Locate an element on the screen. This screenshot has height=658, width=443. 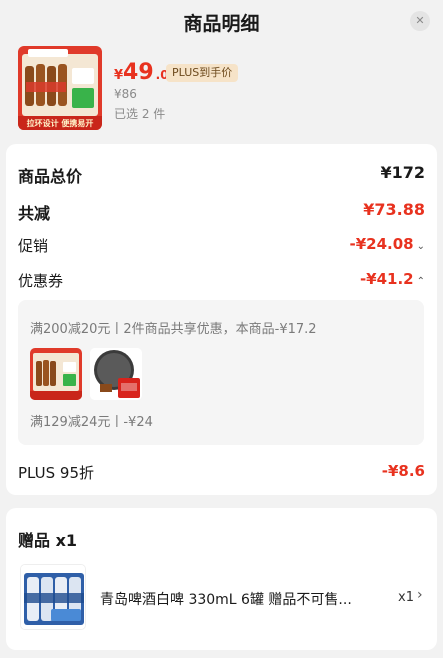
chevron-down-icon: ⌄ is located at coordinates (421, 246).